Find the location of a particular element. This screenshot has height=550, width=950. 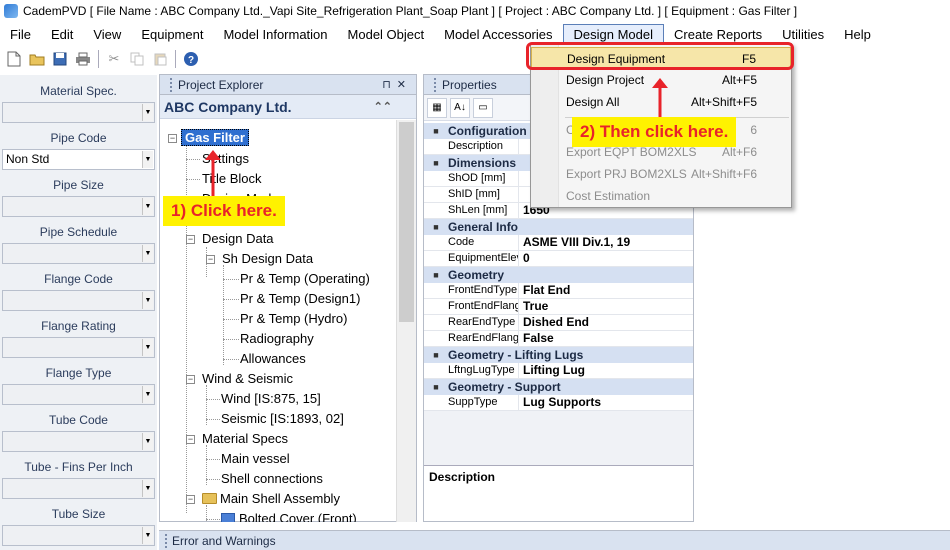

main-toolbar: ✂ ? is located at coordinates (102, 59).